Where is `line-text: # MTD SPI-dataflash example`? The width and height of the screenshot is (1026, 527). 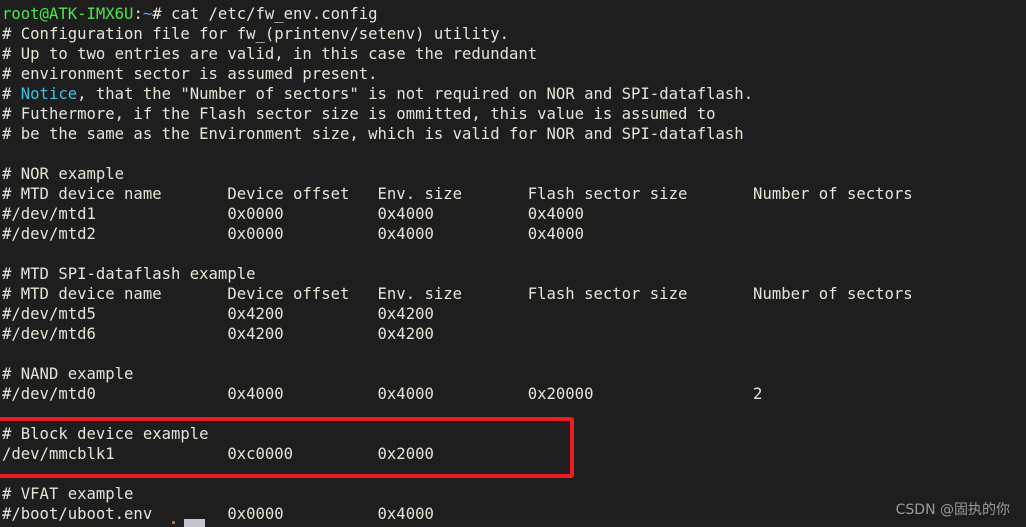
line-text: # MTD SPI-dataflash example is located at coordinates (129, 274).